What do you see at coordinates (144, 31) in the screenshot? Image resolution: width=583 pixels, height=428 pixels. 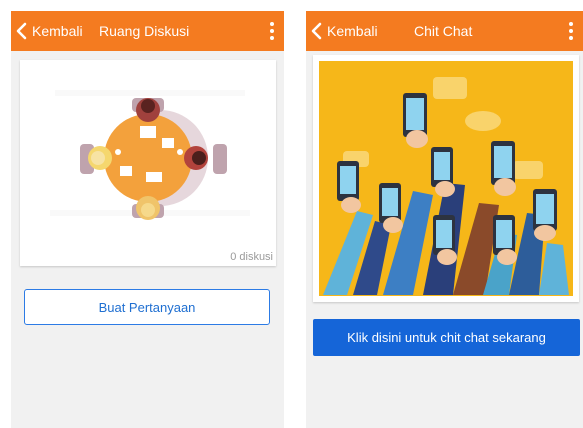 I see `page-title: Ruang Diskusi` at bounding box center [144, 31].